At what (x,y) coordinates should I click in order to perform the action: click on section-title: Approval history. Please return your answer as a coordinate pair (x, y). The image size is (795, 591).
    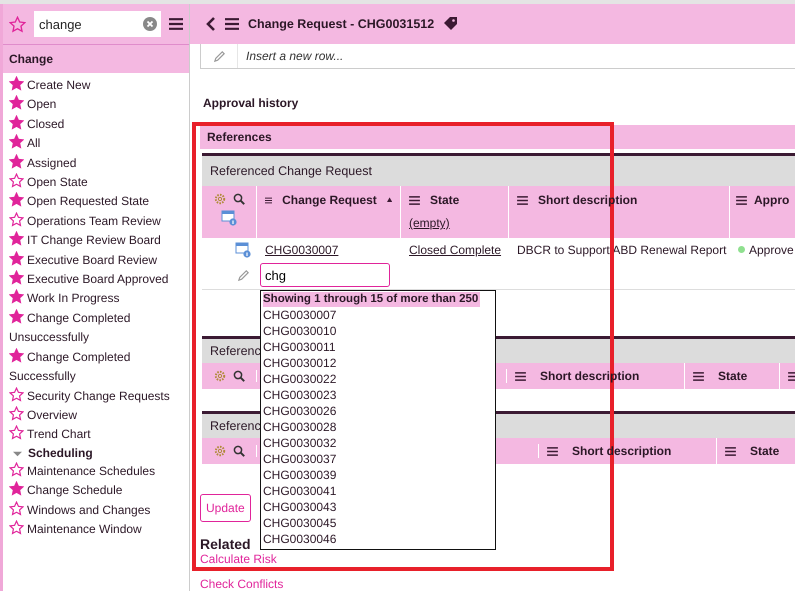
    Looking at the image, I should click on (251, 103).